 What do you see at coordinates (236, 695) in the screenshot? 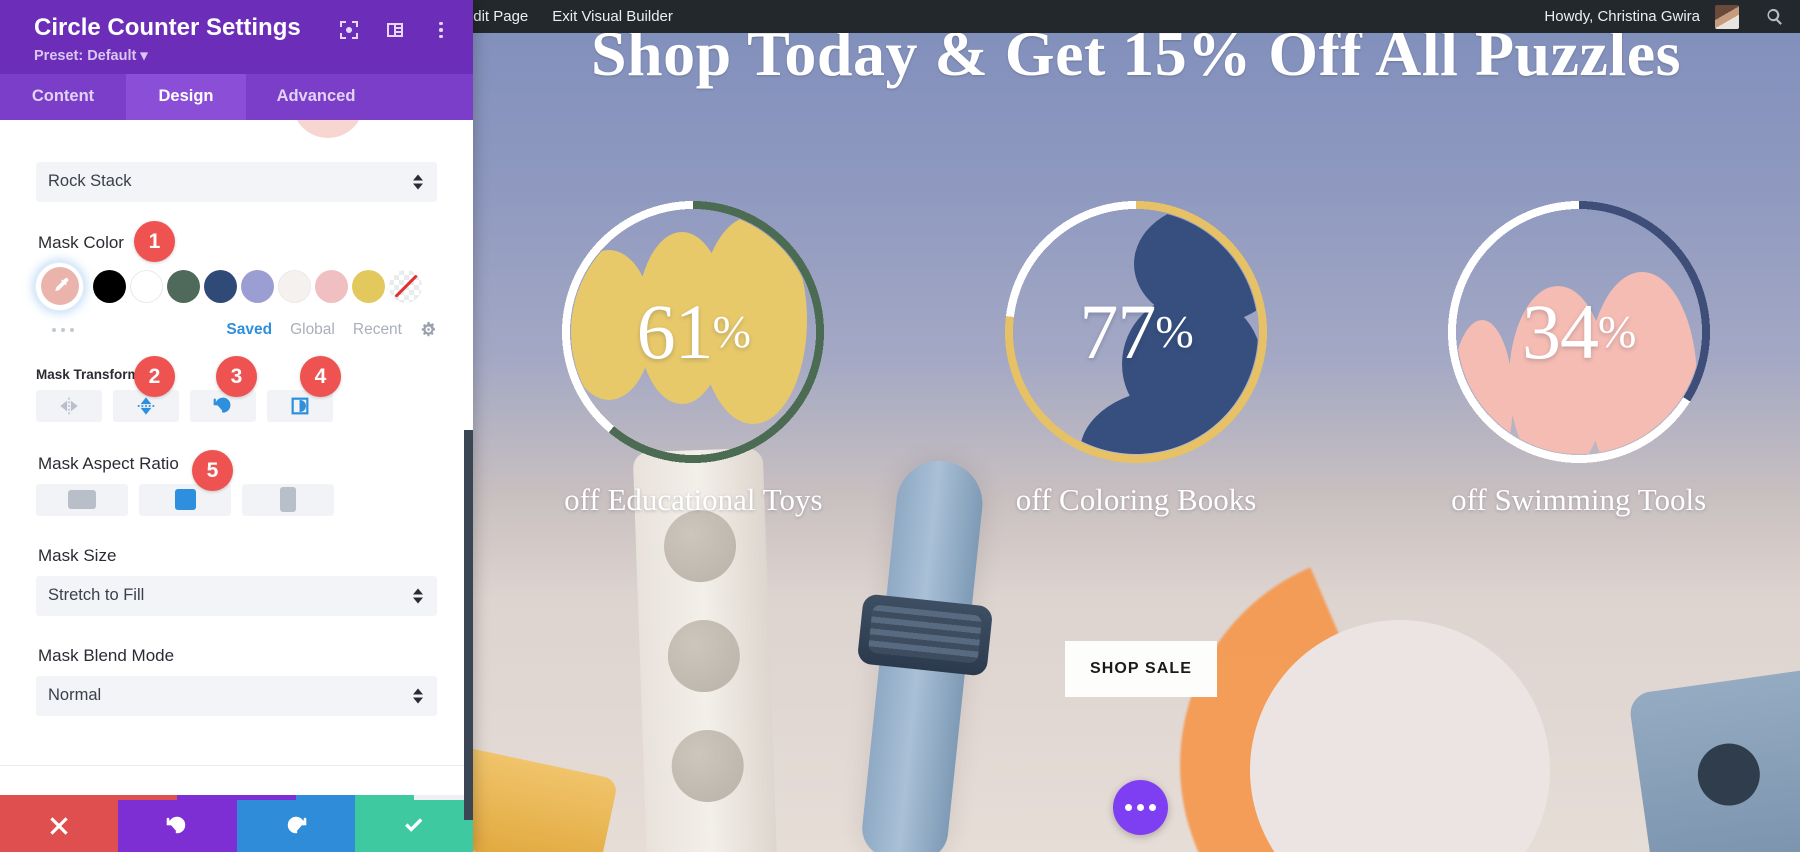
I see `mask-blend-mode-select: Normal` at bounding box center [236, 695].